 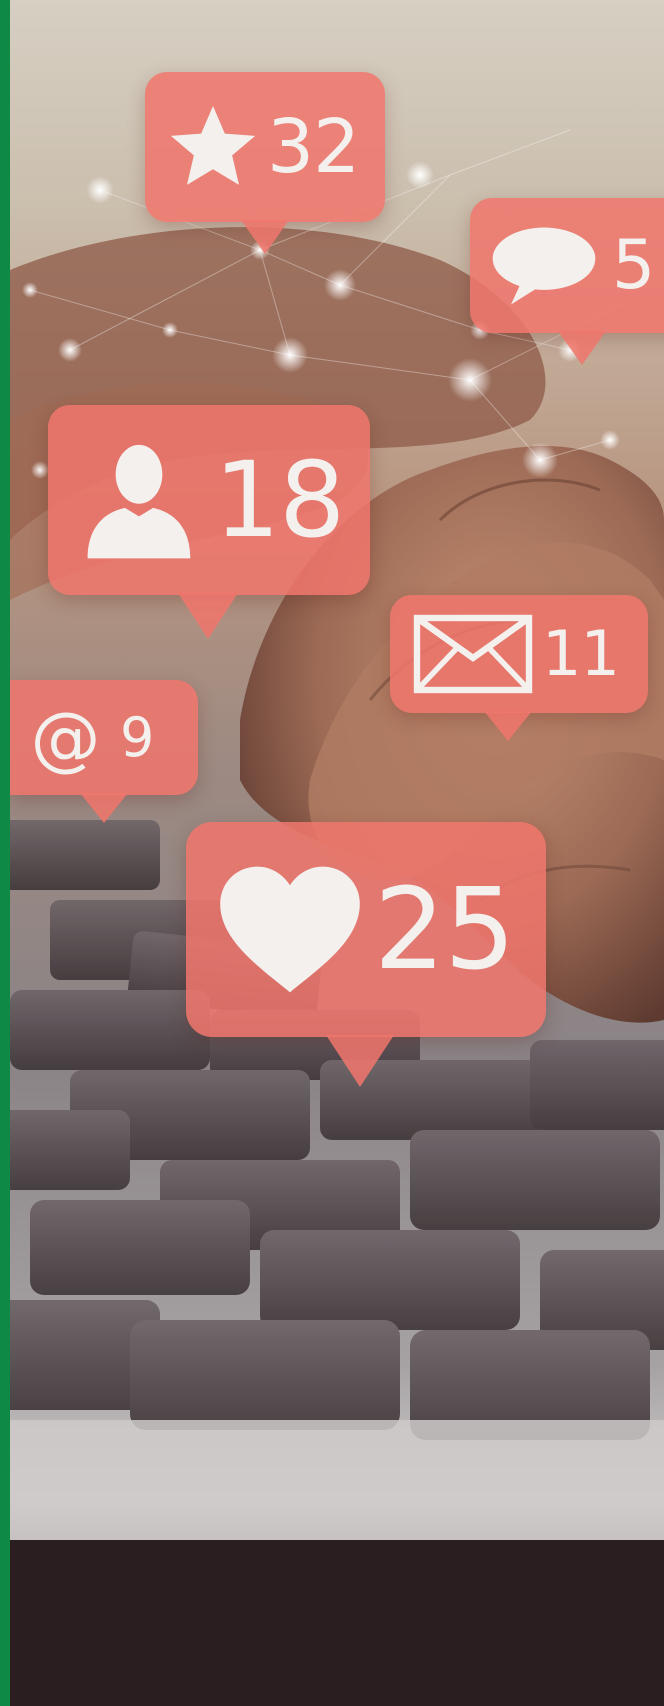 What do you see at coordinates (137, 737) in the screenshot?
I see `mention-count: 9` at bounding box center [137, 737].